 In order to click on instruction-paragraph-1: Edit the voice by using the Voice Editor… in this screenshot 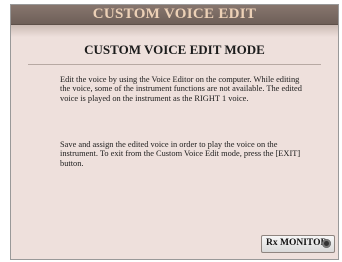, I will do `click(181, 89)`.